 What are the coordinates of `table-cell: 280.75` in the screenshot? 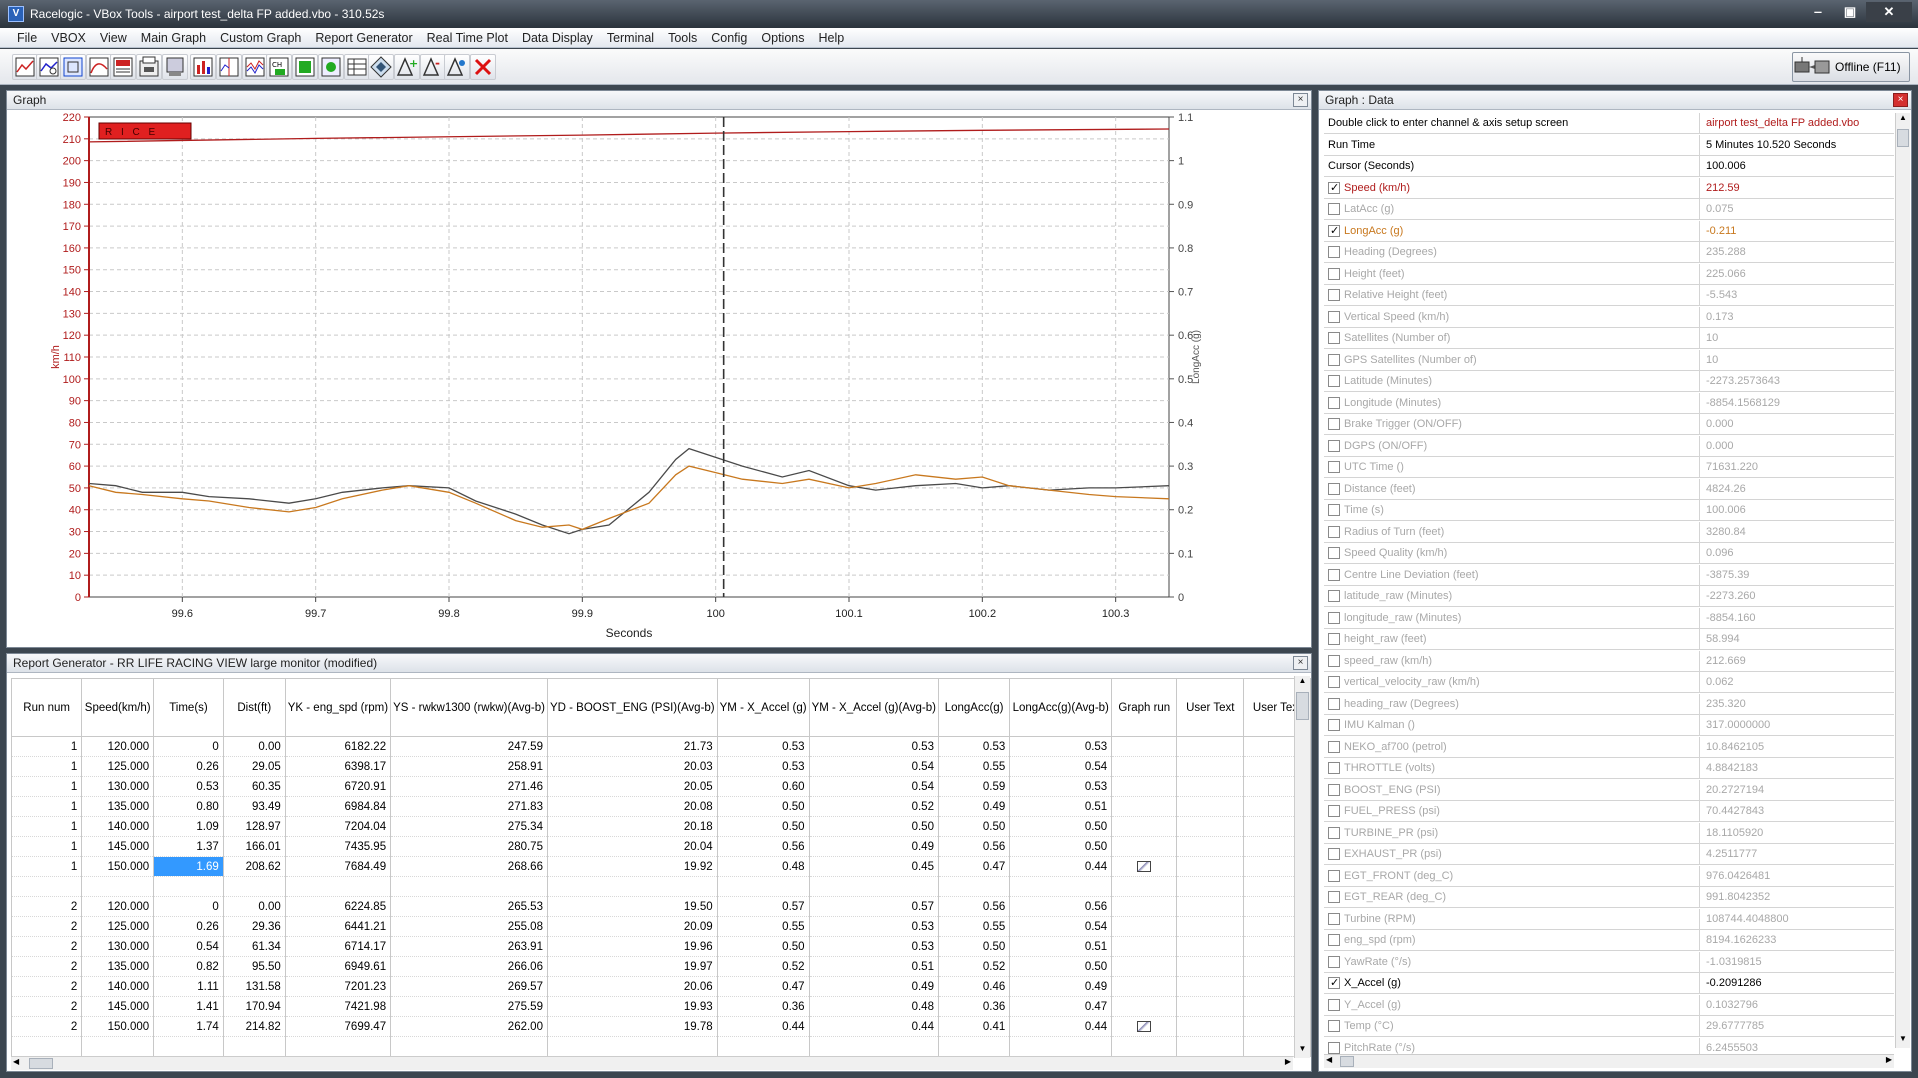 It's located at (469, 846).